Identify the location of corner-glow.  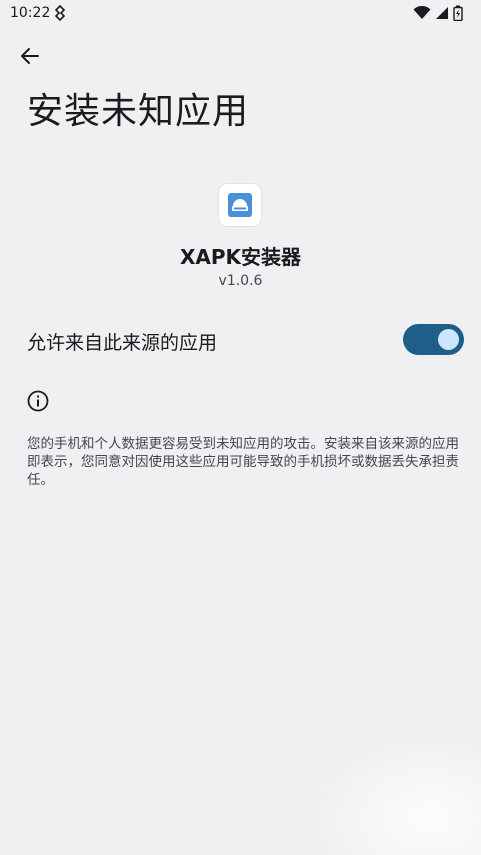
(396, 795).